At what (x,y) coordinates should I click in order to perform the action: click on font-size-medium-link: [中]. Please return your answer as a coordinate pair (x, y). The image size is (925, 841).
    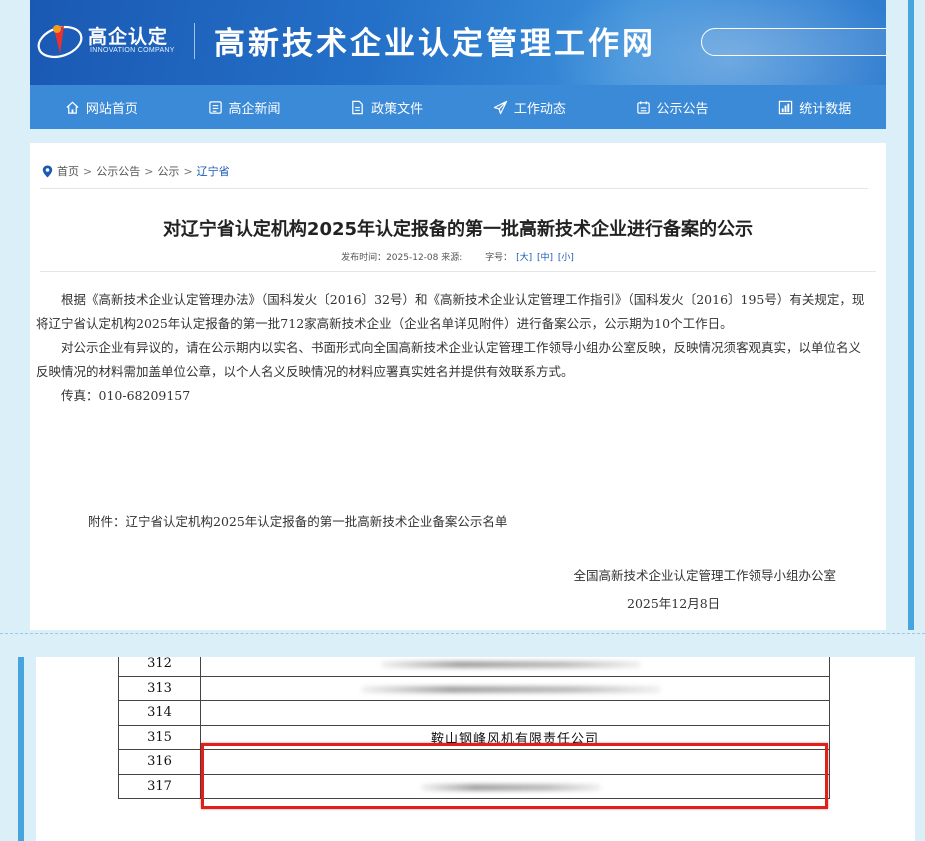
    Looking at the image, I should click on (545, 258).